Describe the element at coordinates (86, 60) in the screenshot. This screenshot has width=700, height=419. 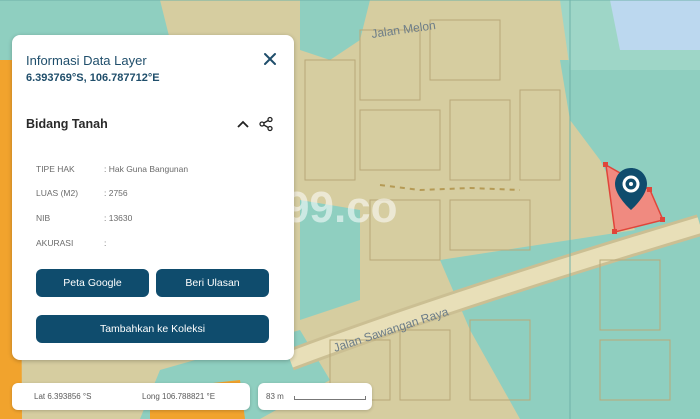
I see `panel-title: Informasi Data Layer` at that location.